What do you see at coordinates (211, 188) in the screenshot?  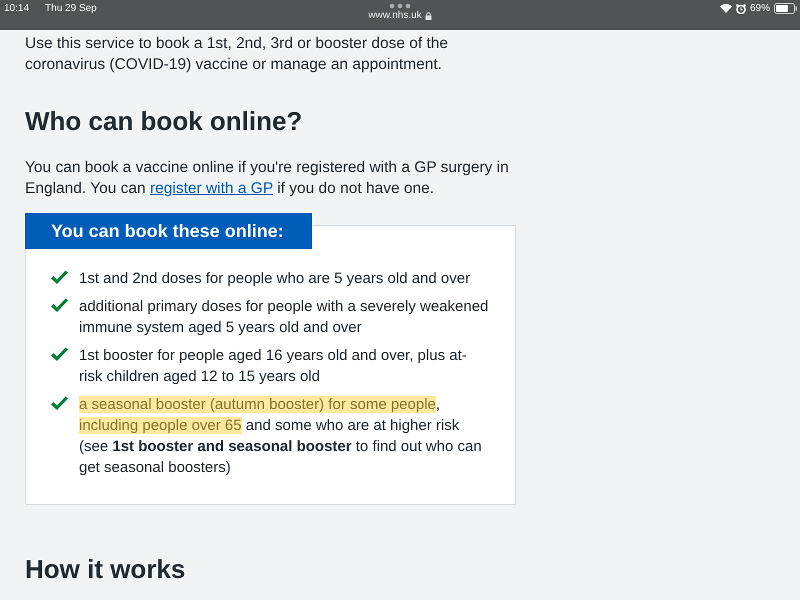 I see `register-link: register with a GP` at bounding box center [211, 188].